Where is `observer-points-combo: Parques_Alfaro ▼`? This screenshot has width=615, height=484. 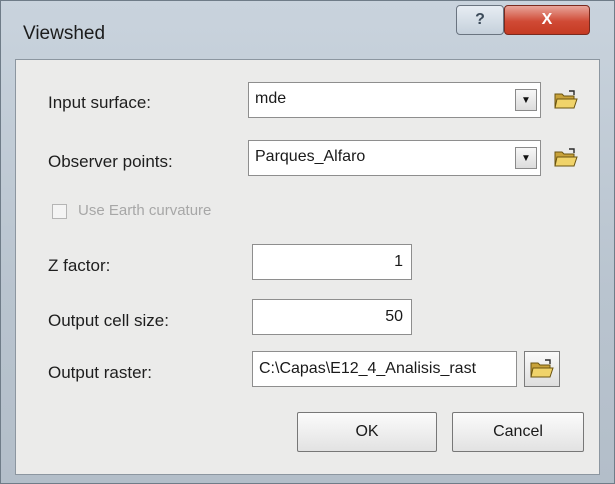
observer-points-combo: Parques_Alfaro ▼ is located at coordinates (394, 158).